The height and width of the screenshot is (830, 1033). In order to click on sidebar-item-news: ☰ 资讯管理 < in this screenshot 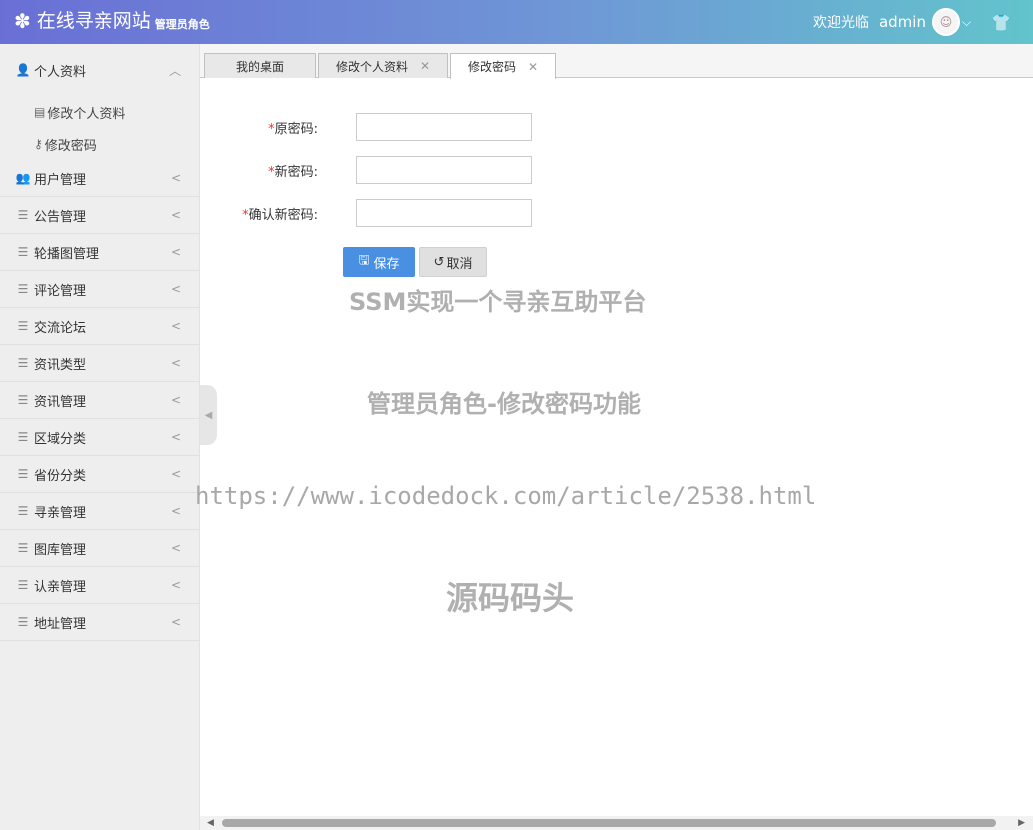, I will do `click(99, 400)`.